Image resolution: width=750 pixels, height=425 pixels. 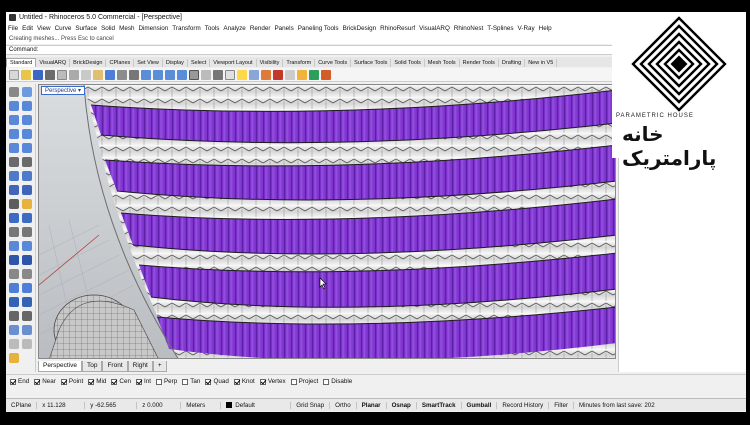 I want to click on menu-v-ray: V-Ray, so click(x=526, y=28).